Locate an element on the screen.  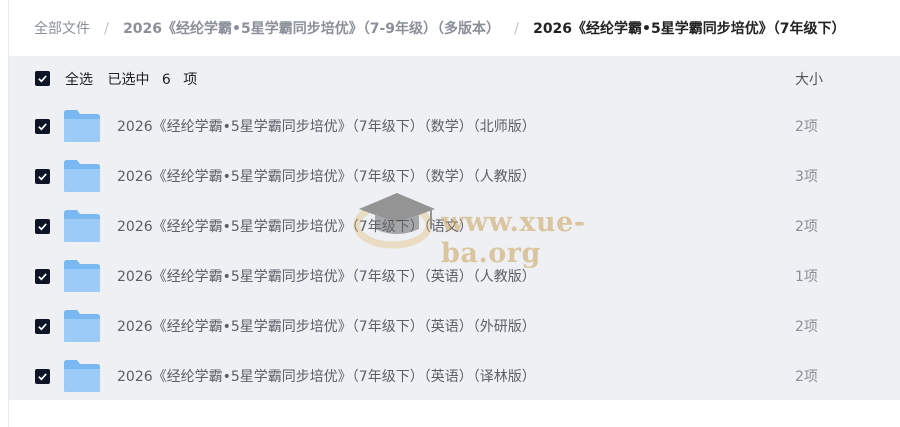
item-count: 1项 is located at coordinates (806, 277).